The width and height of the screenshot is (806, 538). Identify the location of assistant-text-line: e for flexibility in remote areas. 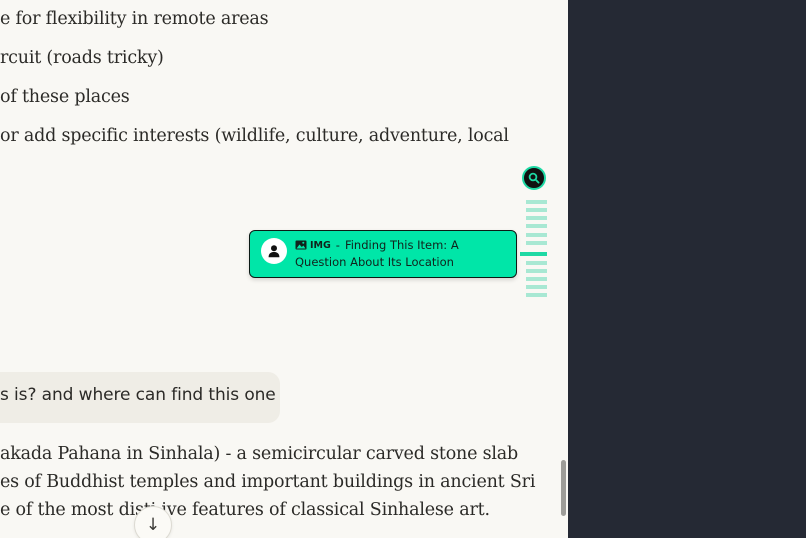
(134, 19).